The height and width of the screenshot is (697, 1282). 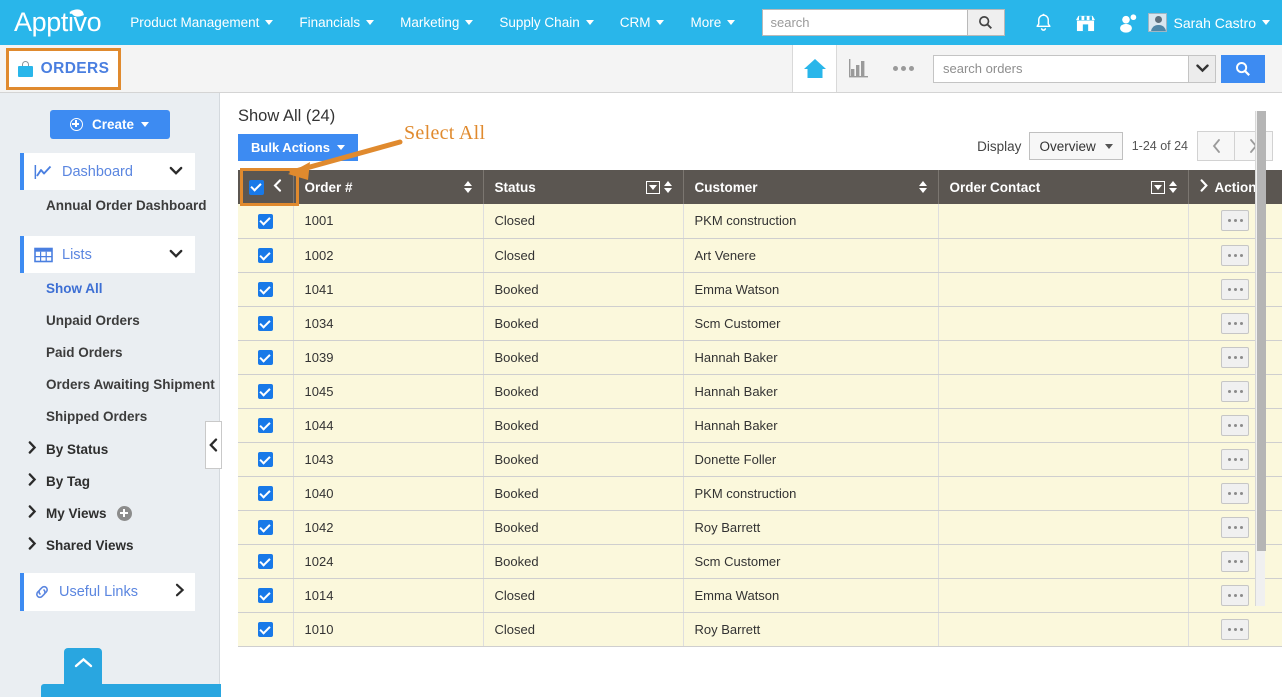 I want to click on notifications-button, so click(x=1043, y=23).